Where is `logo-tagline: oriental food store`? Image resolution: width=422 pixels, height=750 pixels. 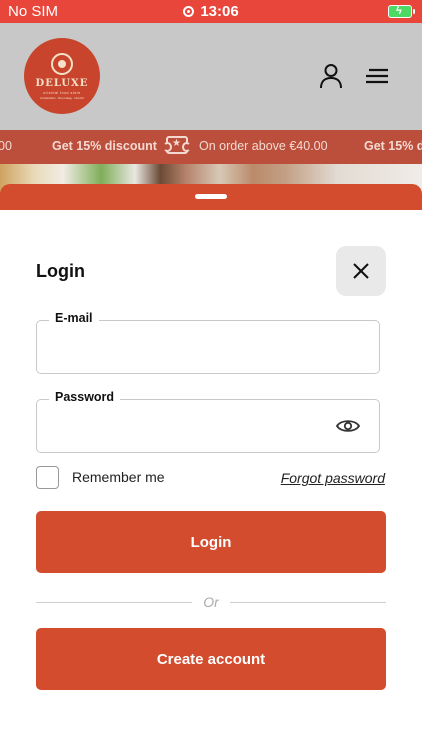 logo-tagline: oriental food store is located at coordinates (62, 92).